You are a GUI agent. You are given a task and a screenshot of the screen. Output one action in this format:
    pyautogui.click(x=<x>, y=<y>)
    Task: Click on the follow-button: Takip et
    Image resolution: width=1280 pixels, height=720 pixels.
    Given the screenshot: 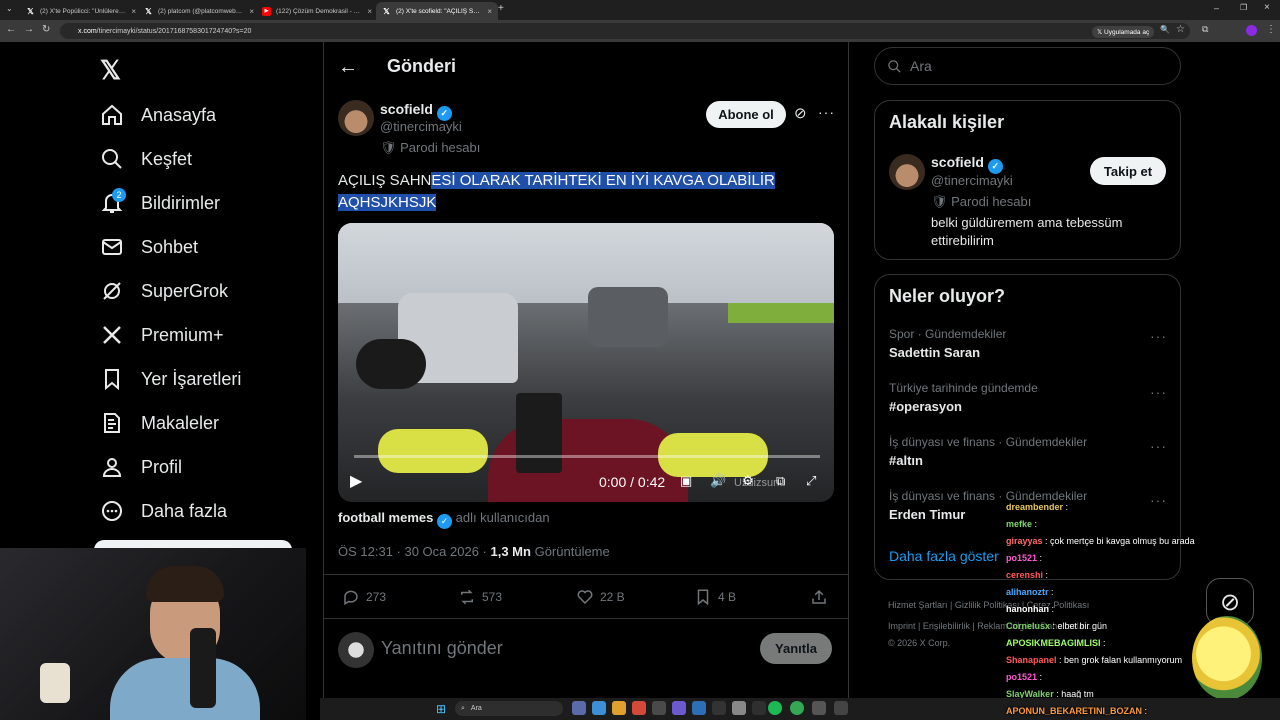 What is the action you would take?
    pyautogui.click(x=1128, y=171)
    